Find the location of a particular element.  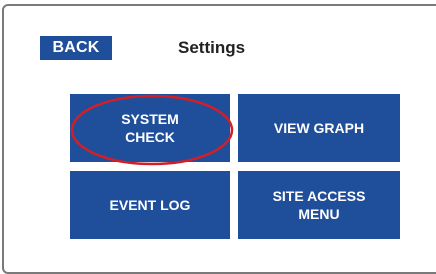

view-graph-button: VIEW GRAPH is located at coordinates (319, 128).